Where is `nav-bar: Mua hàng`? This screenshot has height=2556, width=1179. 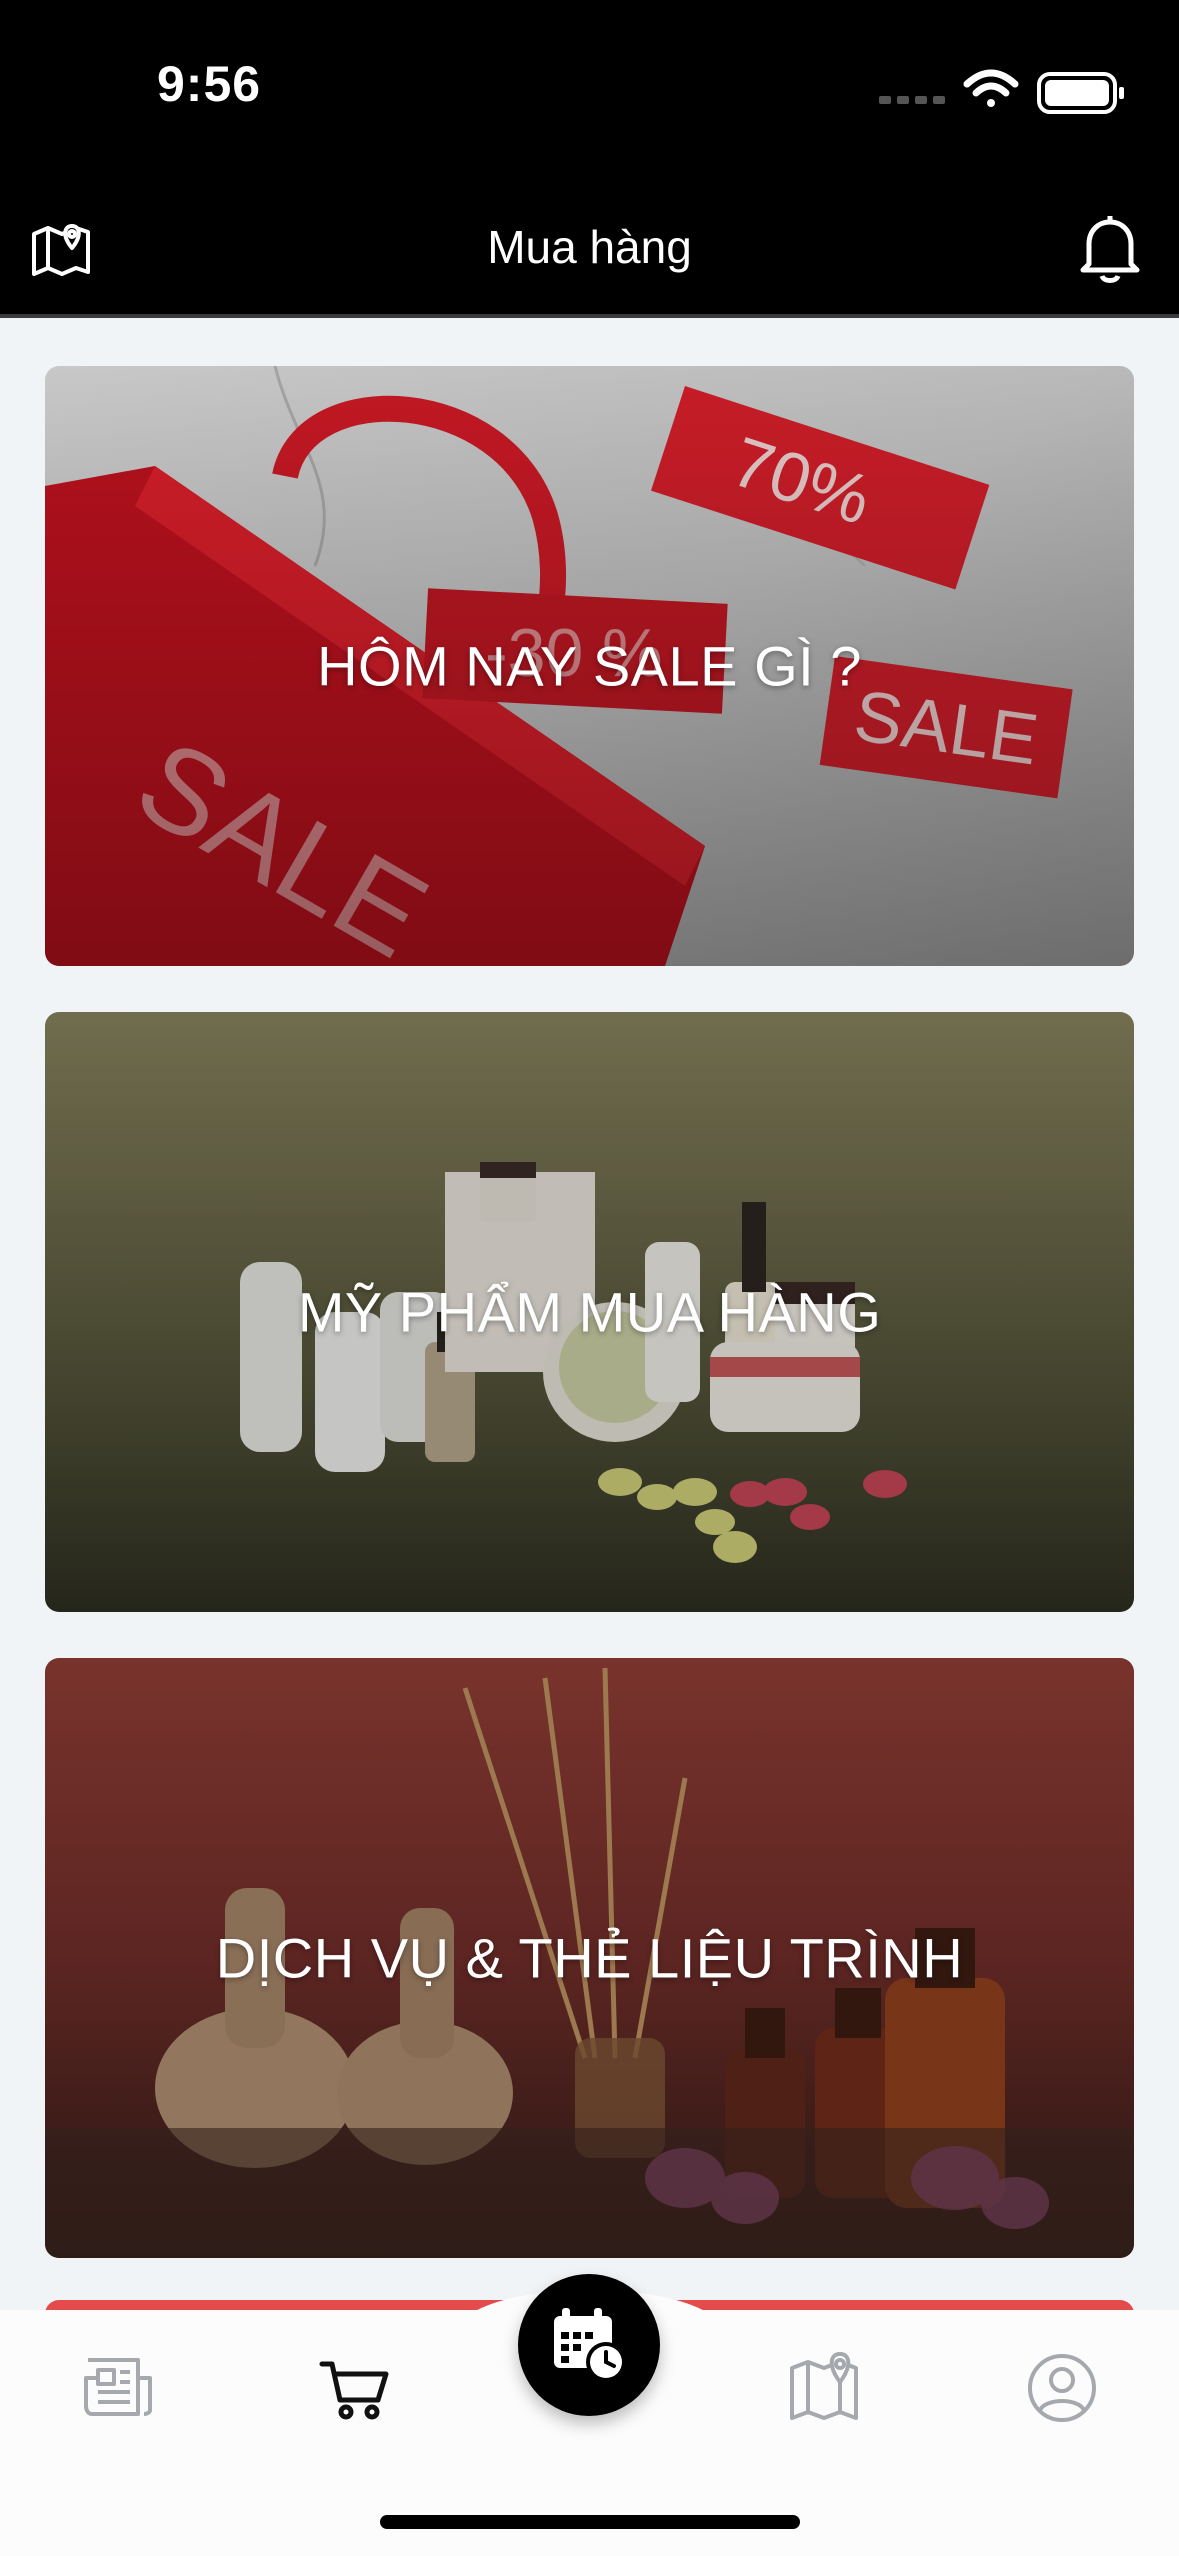
nav-bar: Mua hàng is located at coordinates (589, 254).